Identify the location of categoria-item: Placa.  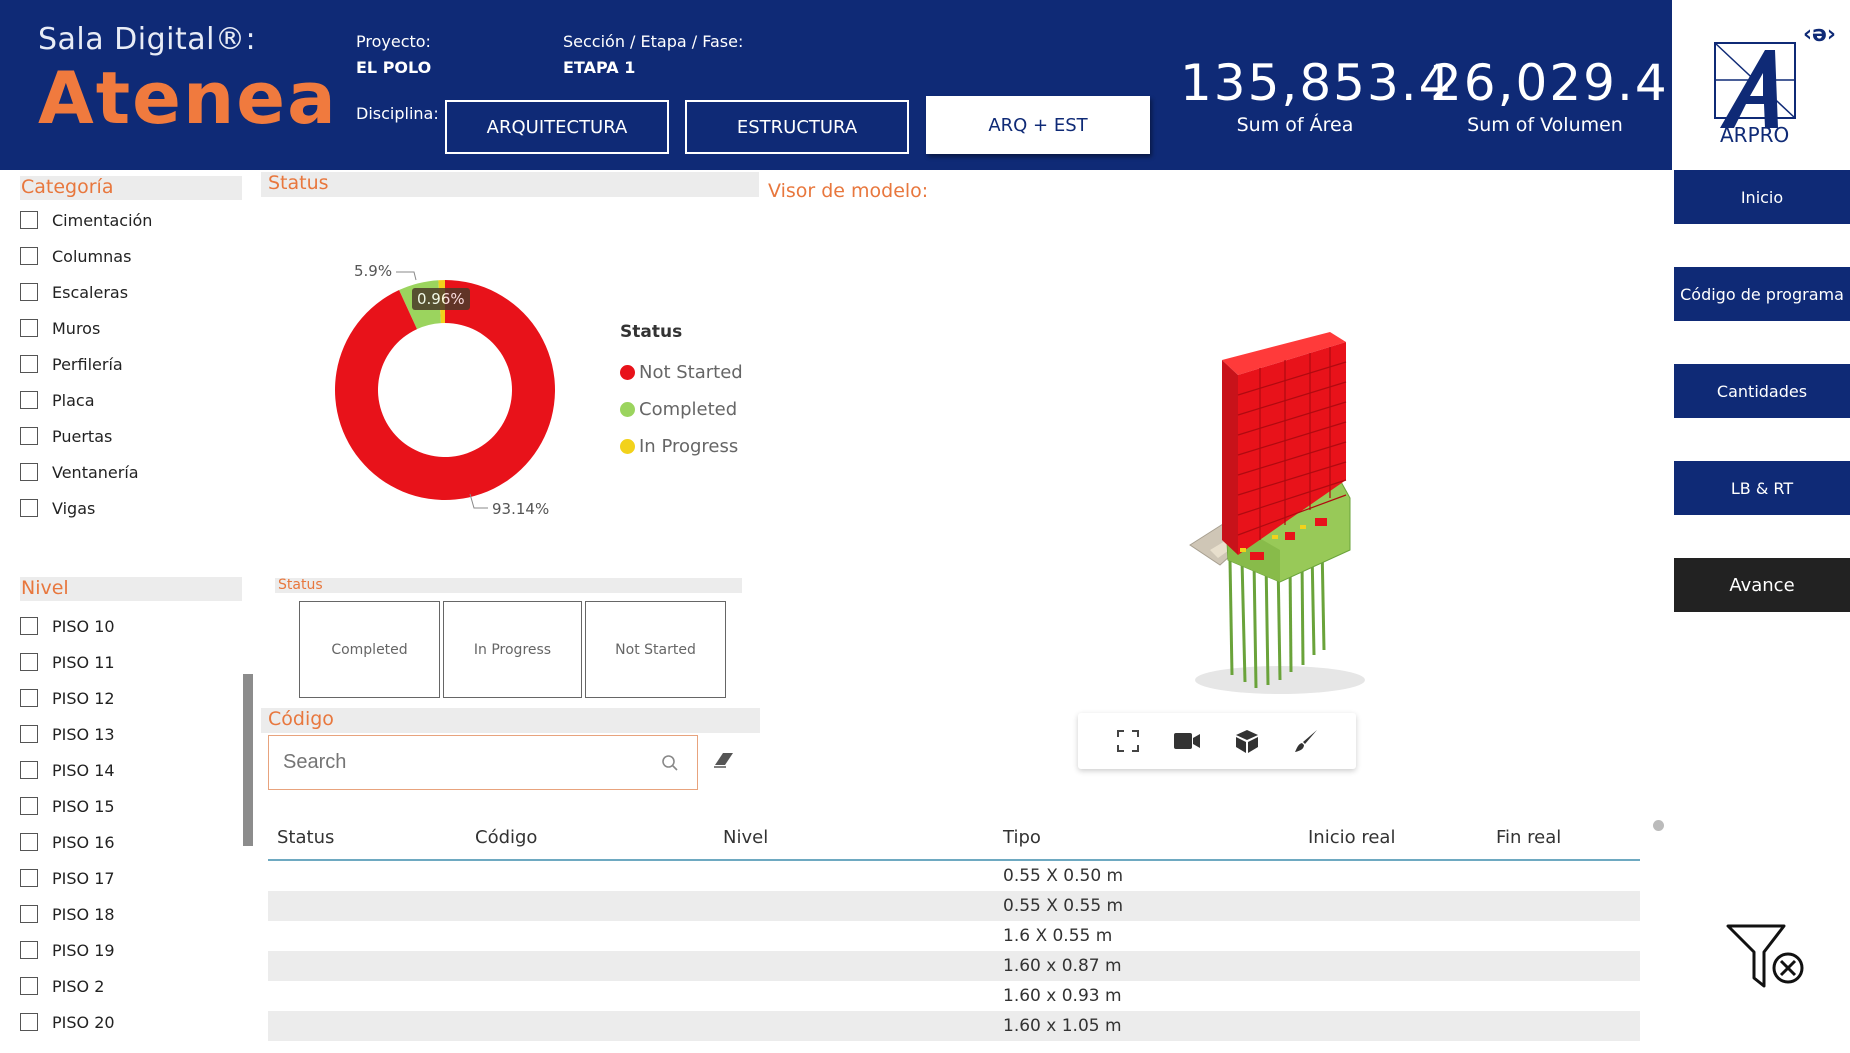
(86, 400).